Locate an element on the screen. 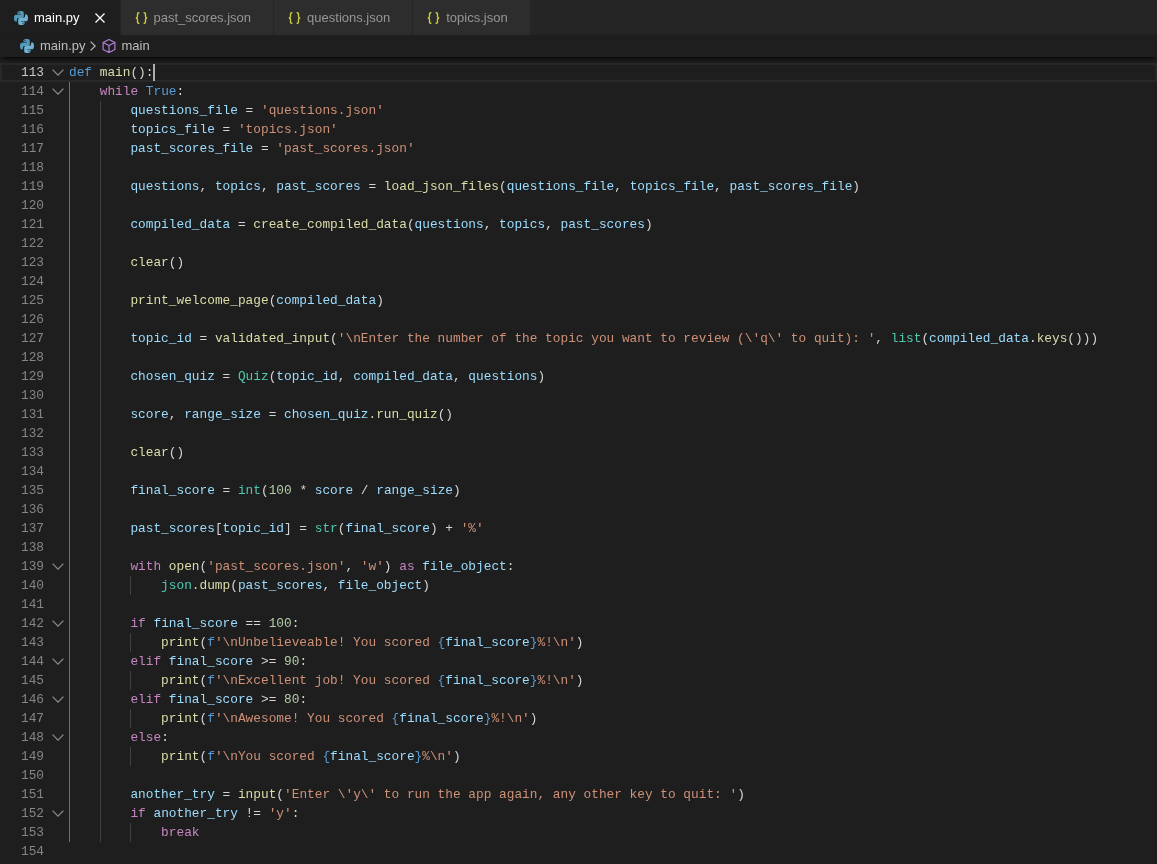 Image resolution: width=1157 pixels, height=864 pixels. line-number: 130 is located at coordinates (32, 395).